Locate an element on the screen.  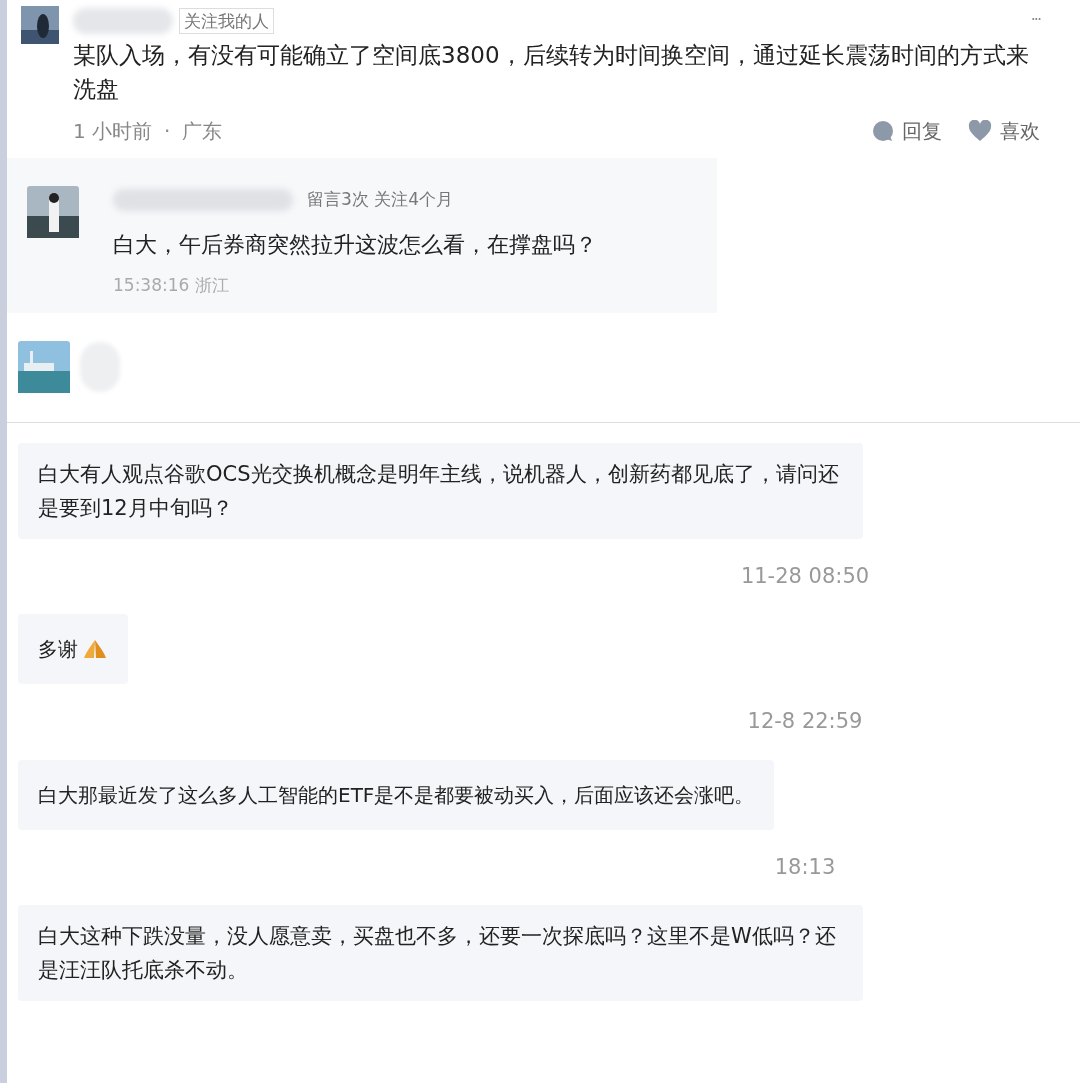
praying-hands-icon is located at coordinates (95, 649).